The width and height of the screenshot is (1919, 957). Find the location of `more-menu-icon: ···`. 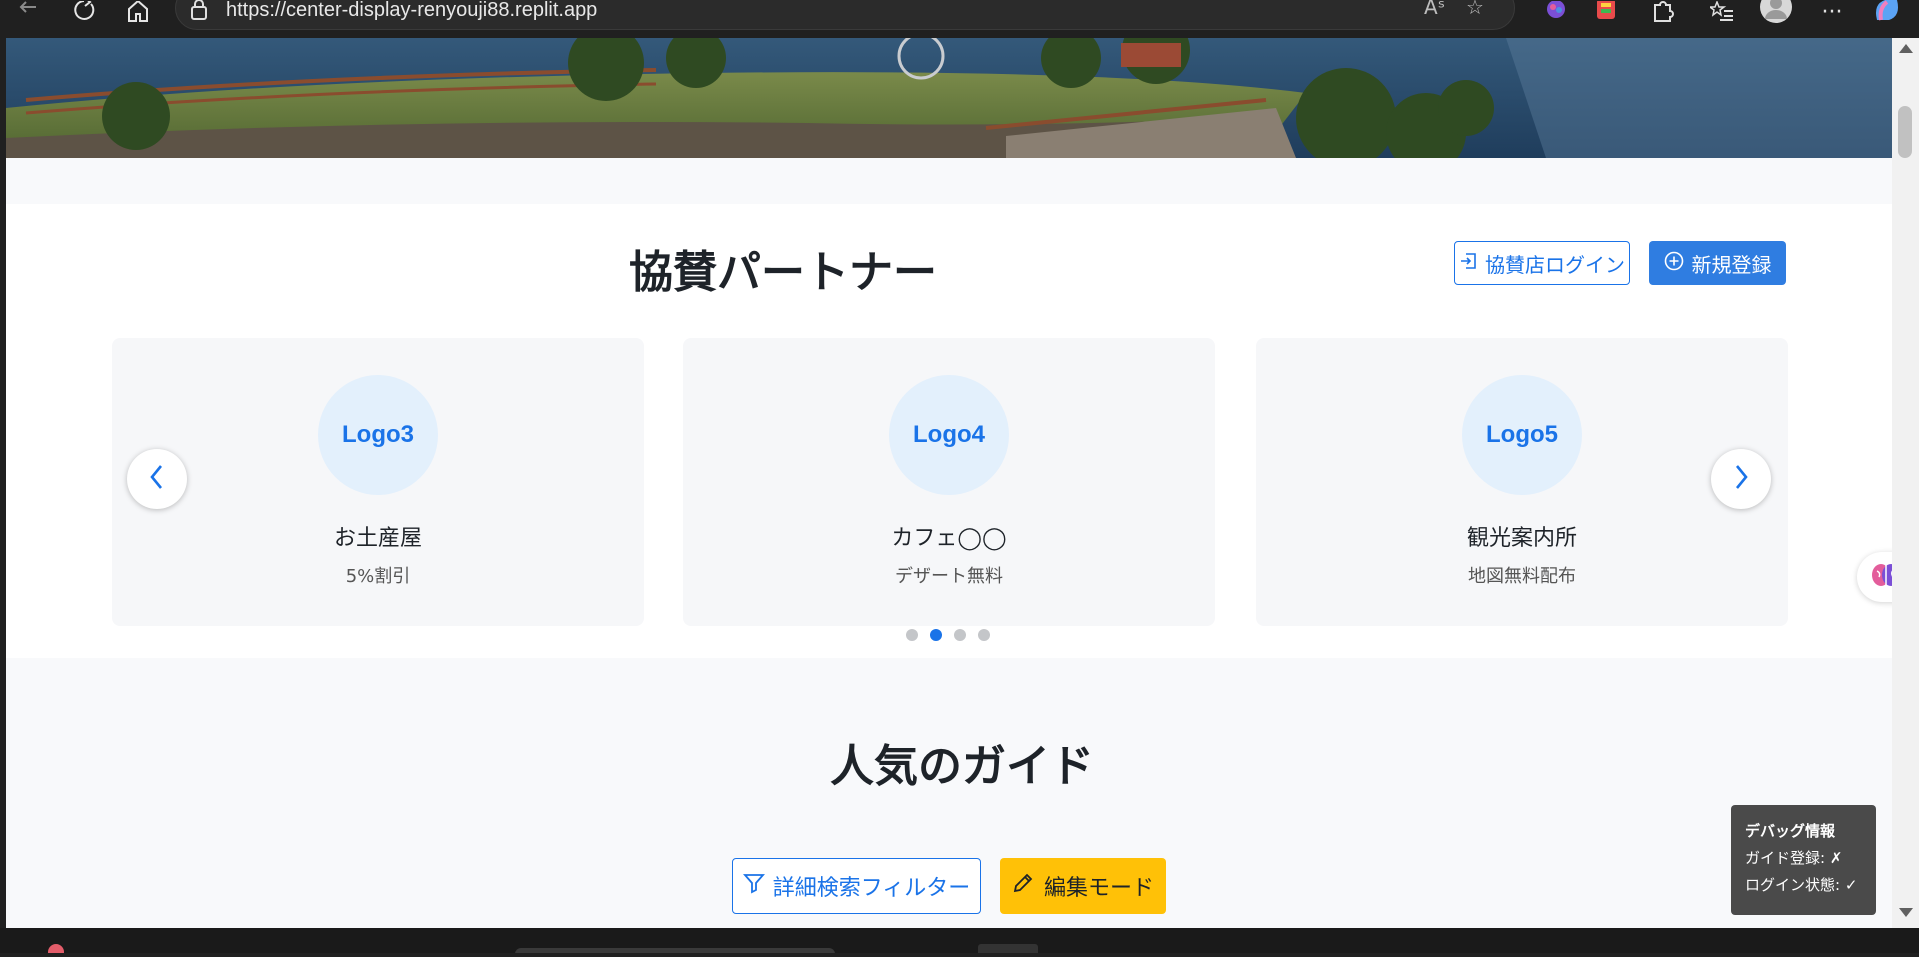

more-menu-icon: ··· is located at coordinates (1832, 12).